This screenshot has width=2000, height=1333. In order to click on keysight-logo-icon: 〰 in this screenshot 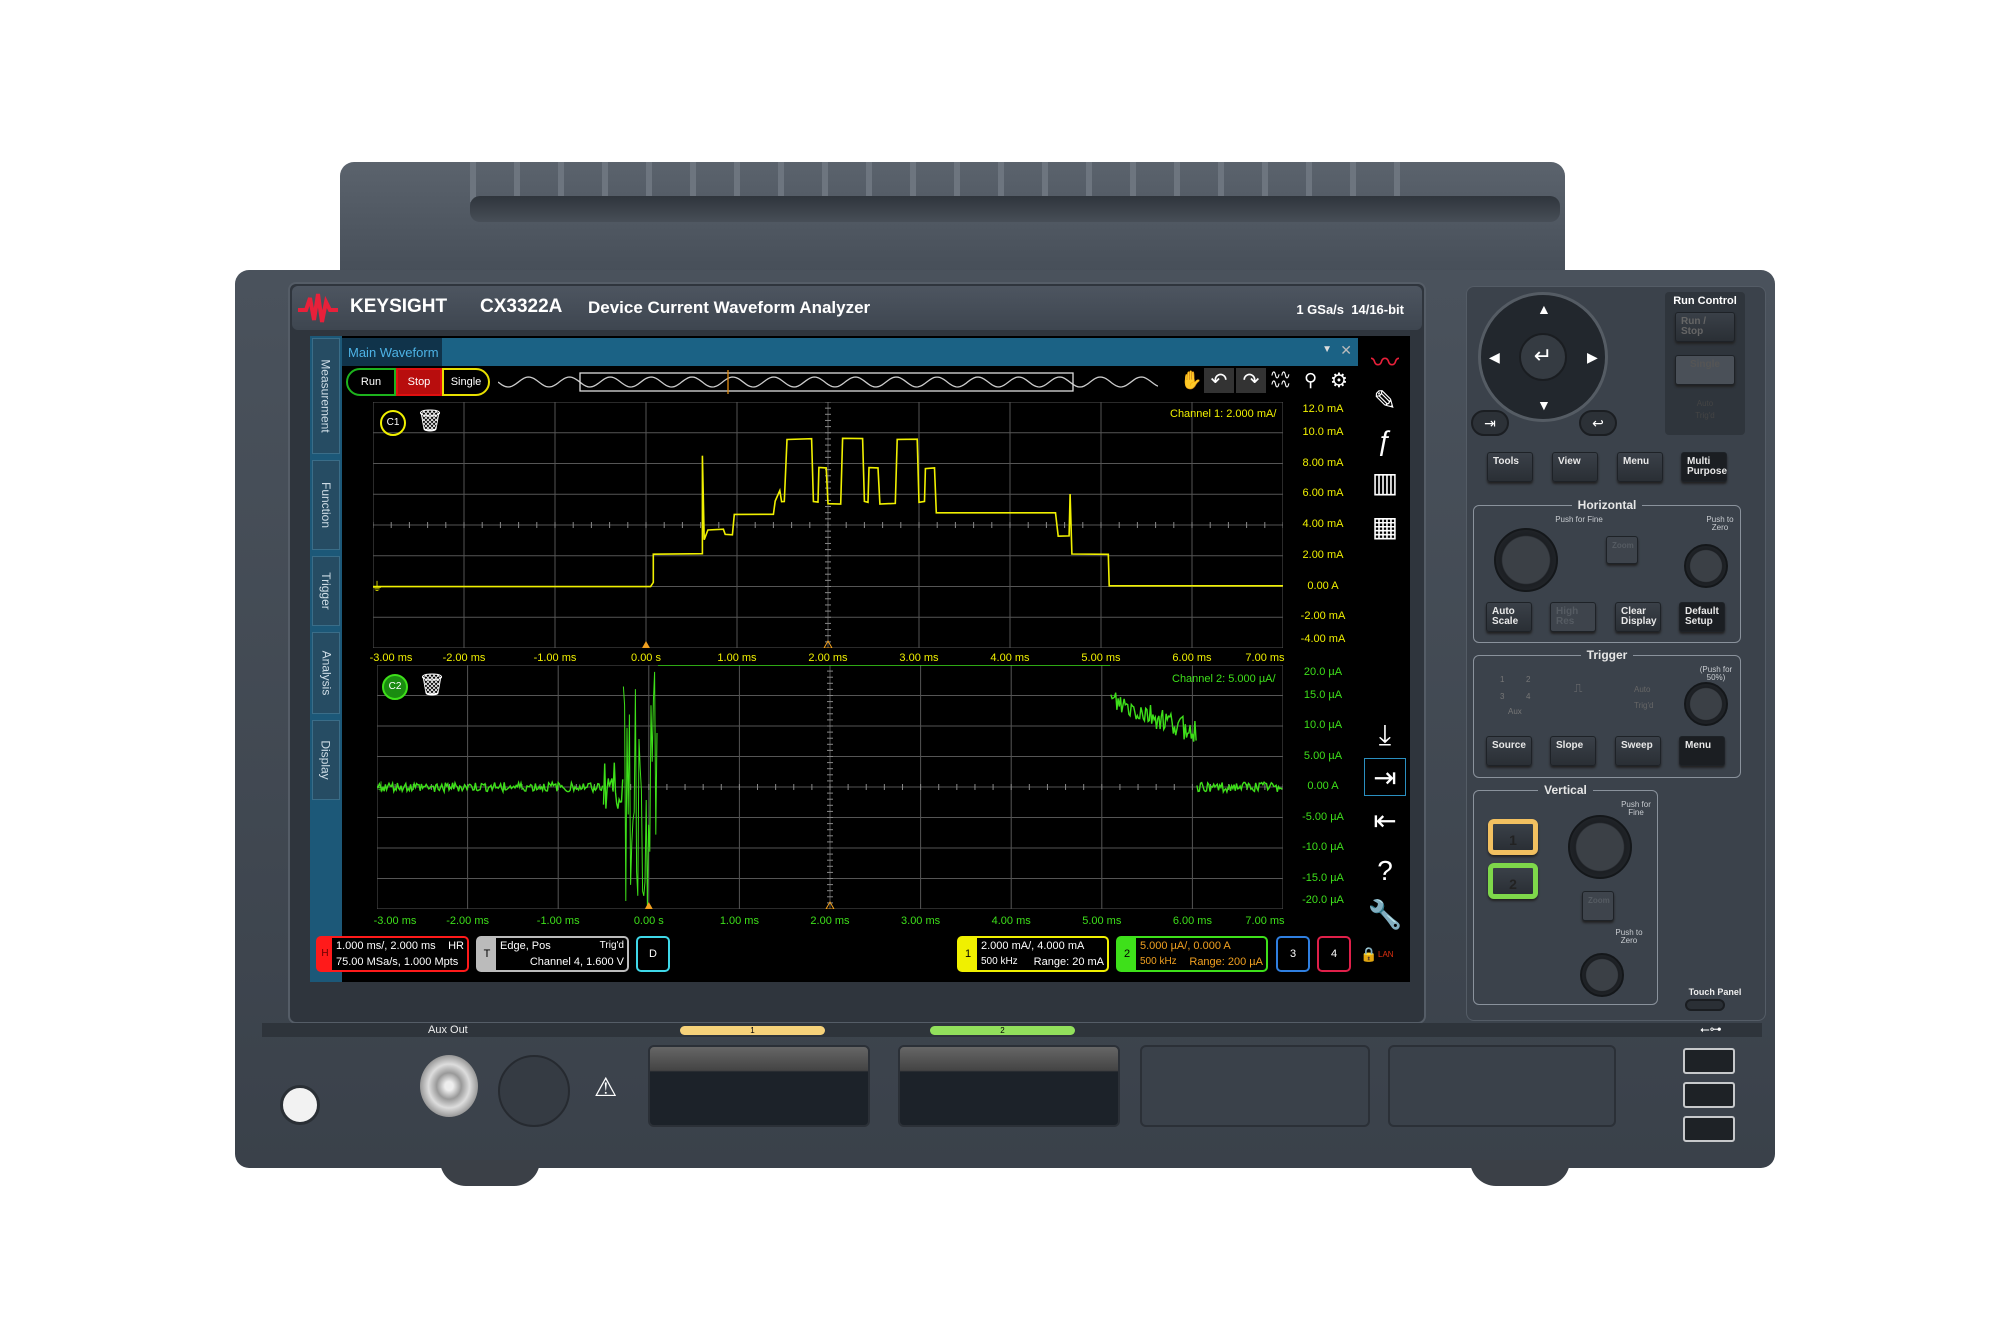, I will do `click(1384, 362)`.